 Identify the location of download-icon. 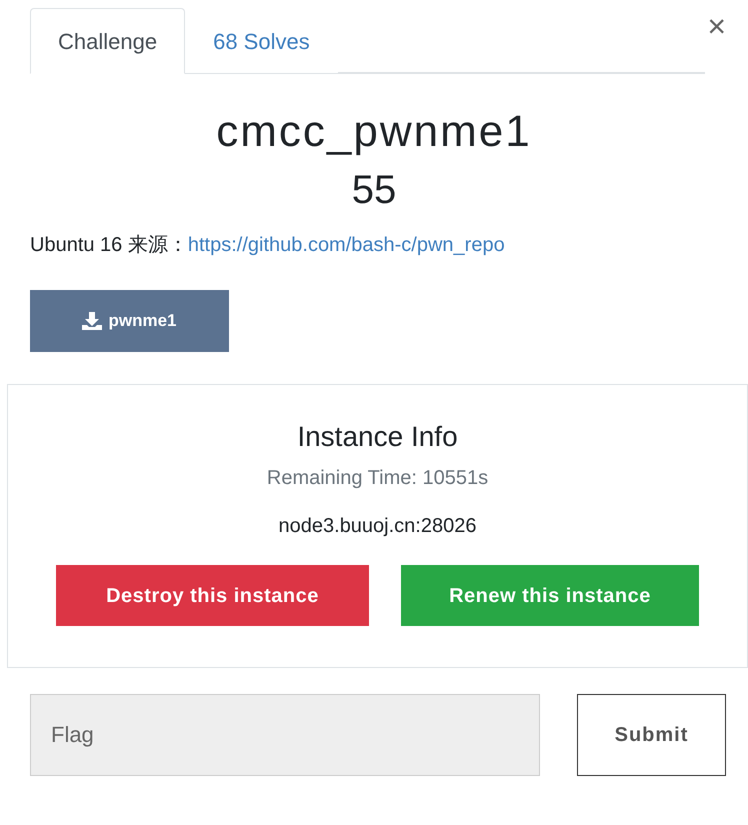
(92, 321).